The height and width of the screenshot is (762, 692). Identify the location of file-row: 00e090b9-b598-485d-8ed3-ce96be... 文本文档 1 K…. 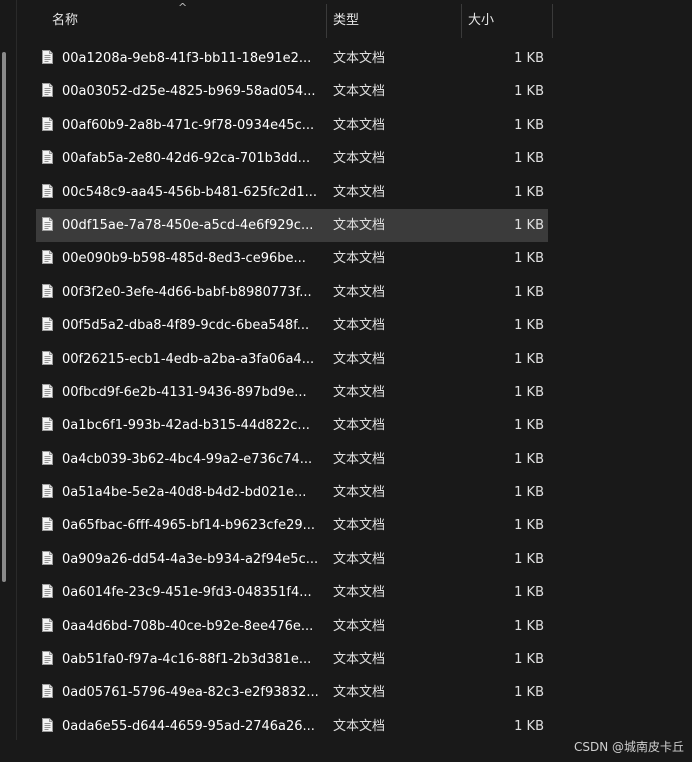
(292, 258).